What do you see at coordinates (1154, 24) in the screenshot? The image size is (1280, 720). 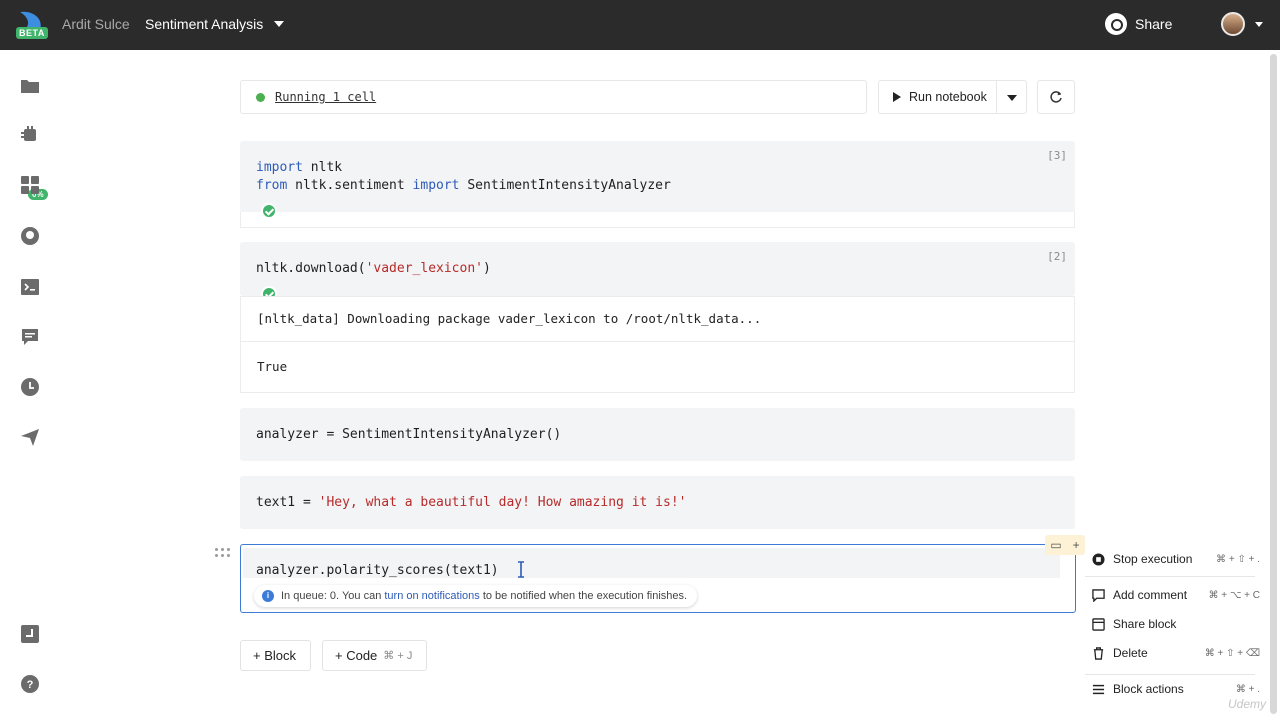 I see `share-label: Share` at bounding box center [1154, 24].